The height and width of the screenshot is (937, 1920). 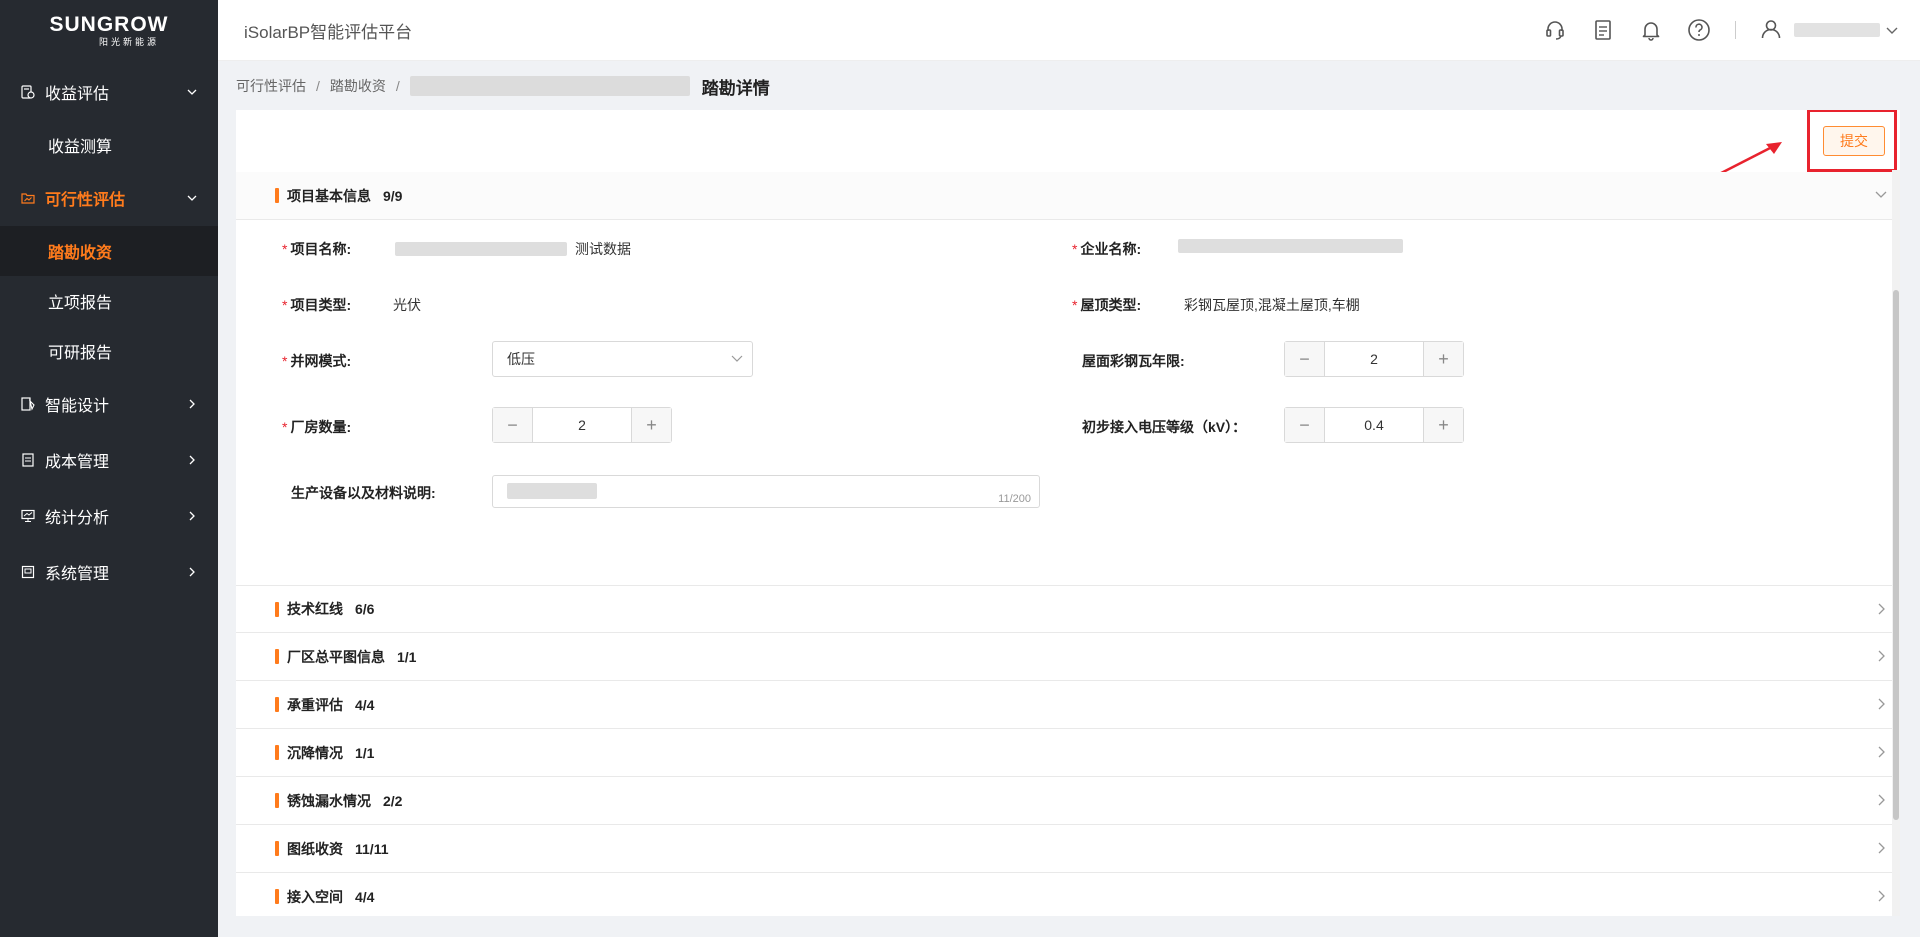 What do you see at coordinates (1068, 849) in the screenshot?
I see `section-drawings: 图纸收资 11/11` at bounding box center [1068, 849].